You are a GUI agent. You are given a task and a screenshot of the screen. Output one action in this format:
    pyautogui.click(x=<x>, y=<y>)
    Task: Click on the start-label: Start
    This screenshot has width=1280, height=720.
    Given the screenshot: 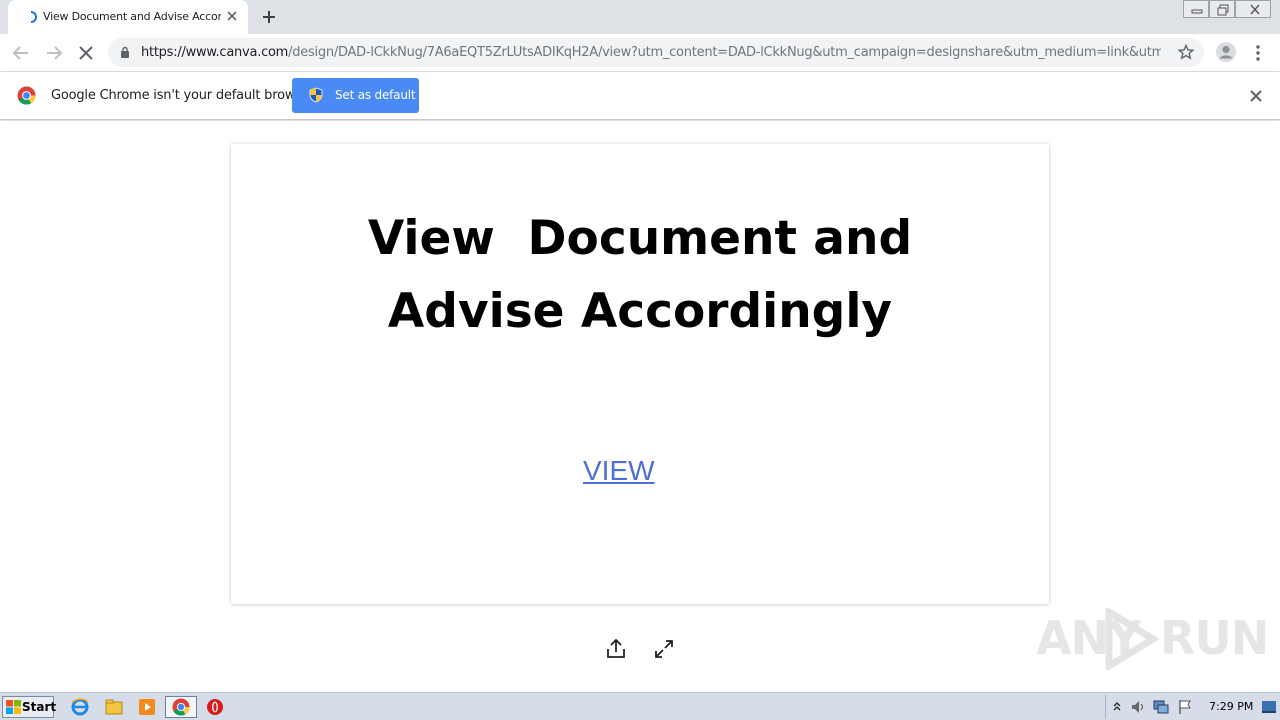 What is the action you would take?
    pyautogui.click(x=39, y=707)
    